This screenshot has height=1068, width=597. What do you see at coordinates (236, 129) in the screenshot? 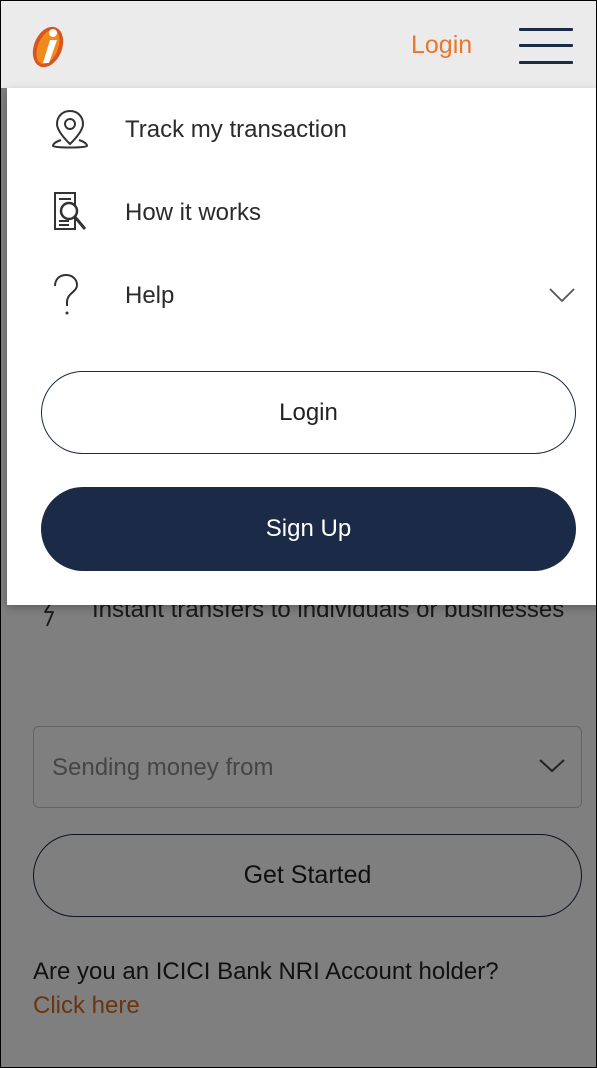
I see `menu-item-label: Track my transaction` at bounding box center [236, 129].